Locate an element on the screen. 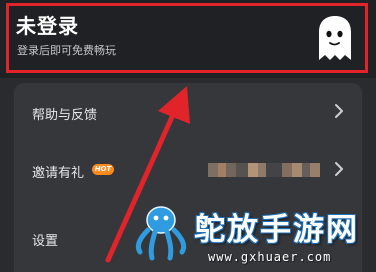 The width and height of the screenshot is (376, 272). watermark-site-name: 鸵放手游网 is located at coordinates (276, 230).